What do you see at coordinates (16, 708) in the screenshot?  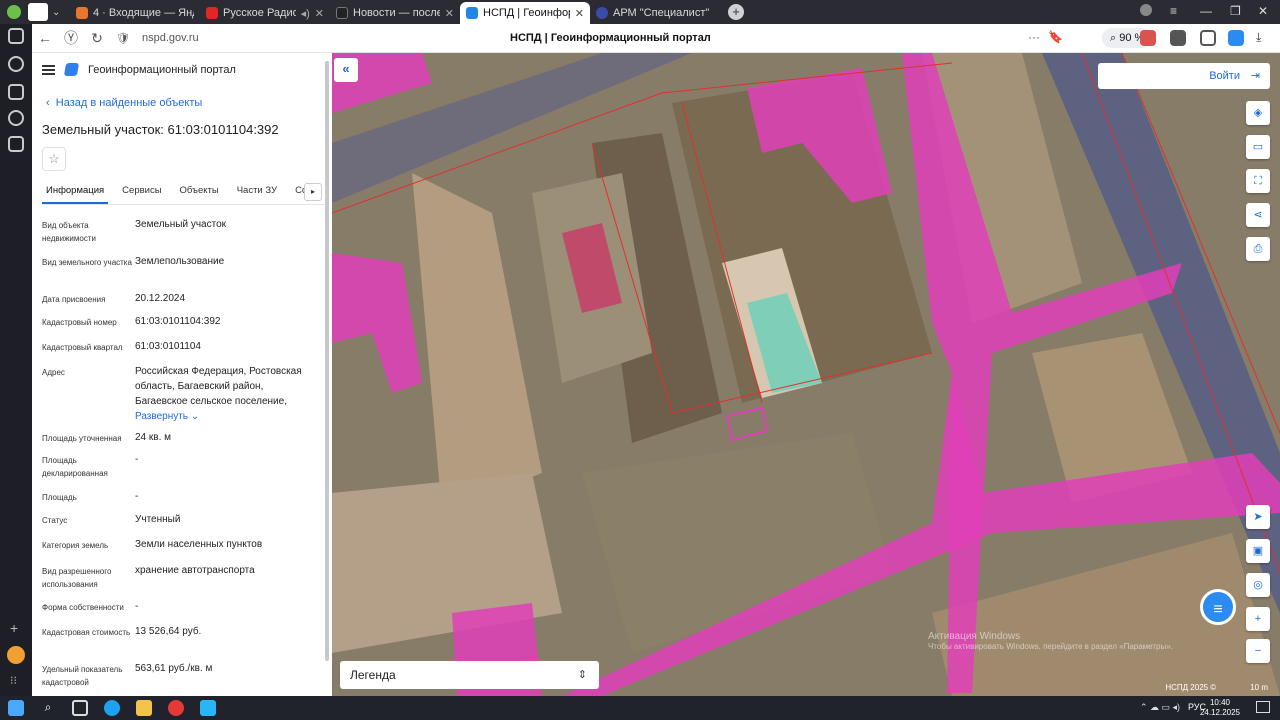 I see `start-icon` at bounding box center [16, 708].